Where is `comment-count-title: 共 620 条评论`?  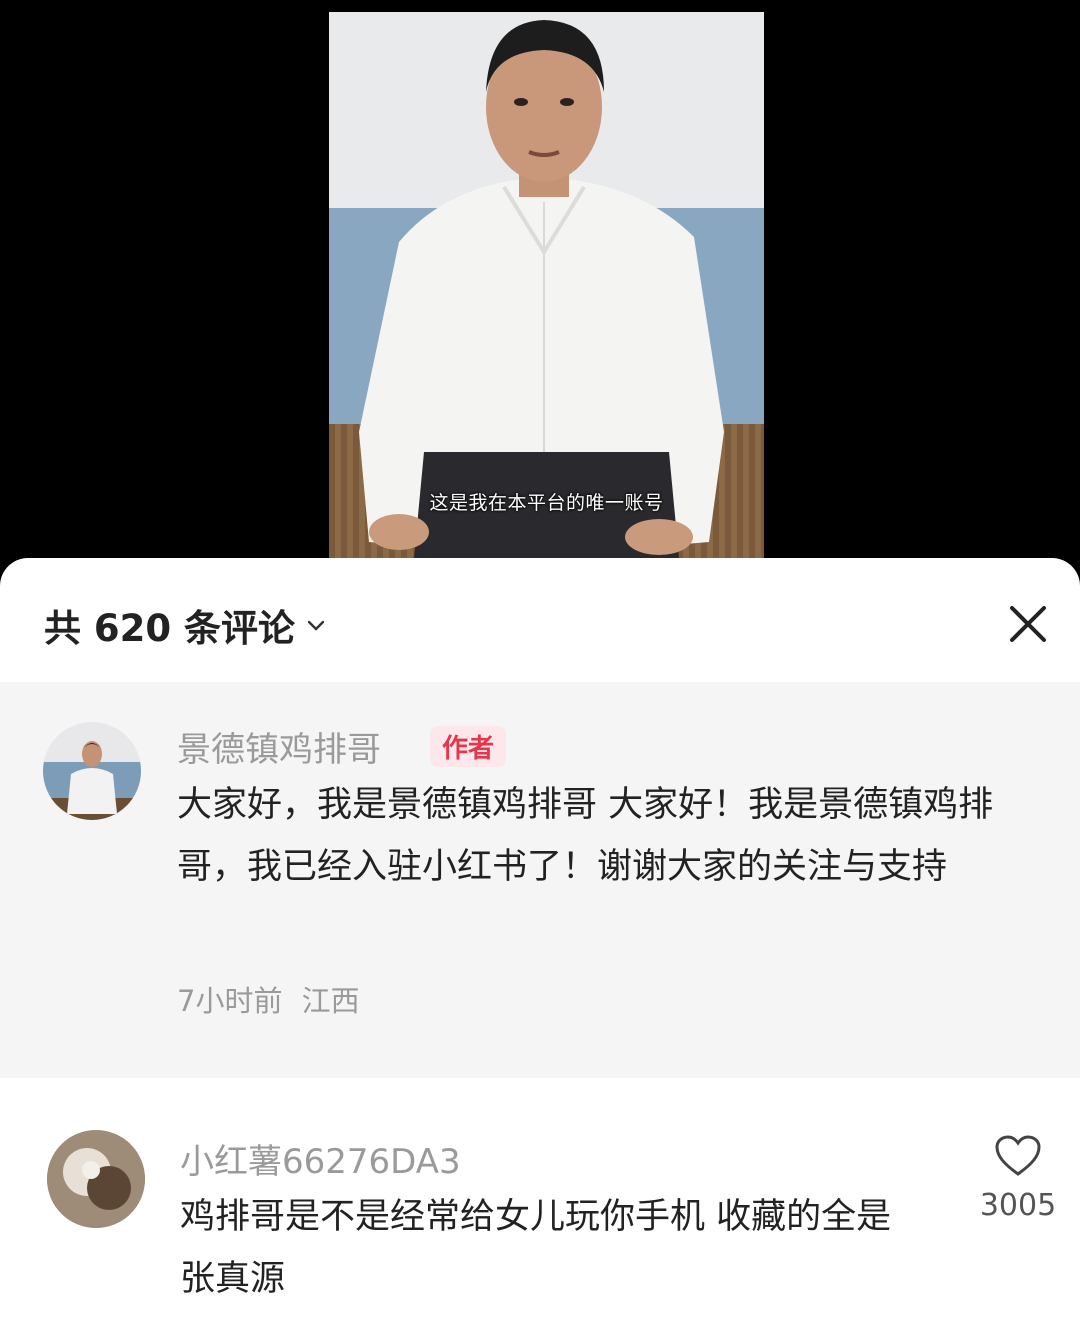
comment-count-title: 共 620 条评论 is located at coordinates (169, 628).